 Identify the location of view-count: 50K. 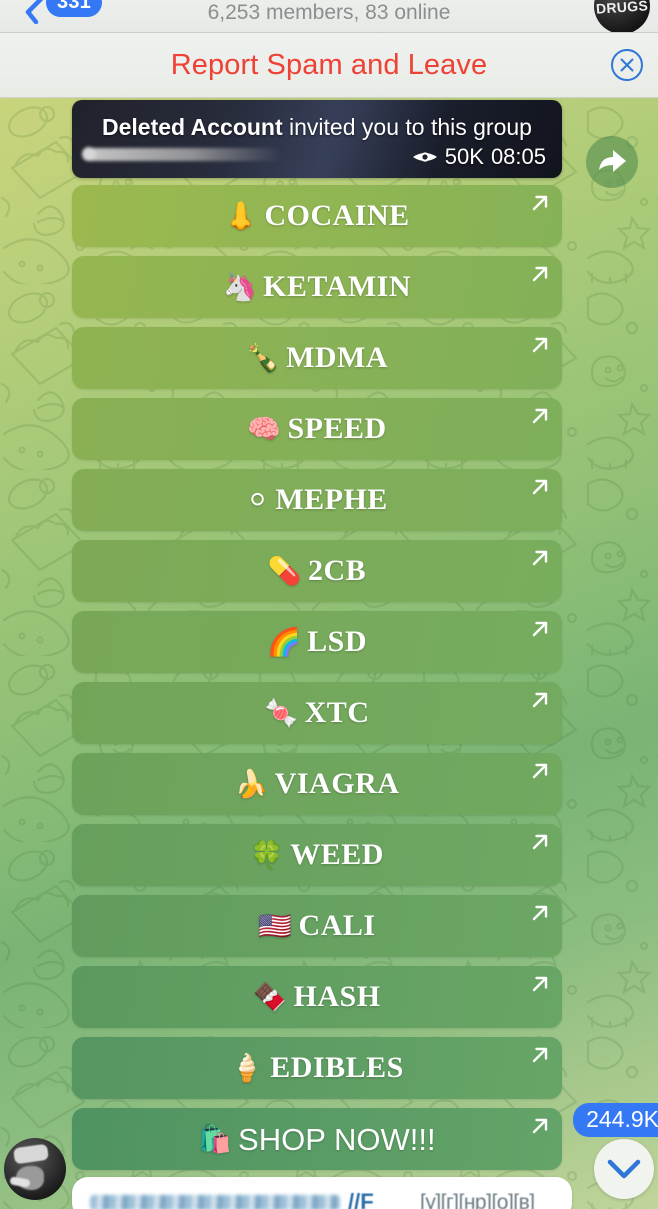
(464, 156).